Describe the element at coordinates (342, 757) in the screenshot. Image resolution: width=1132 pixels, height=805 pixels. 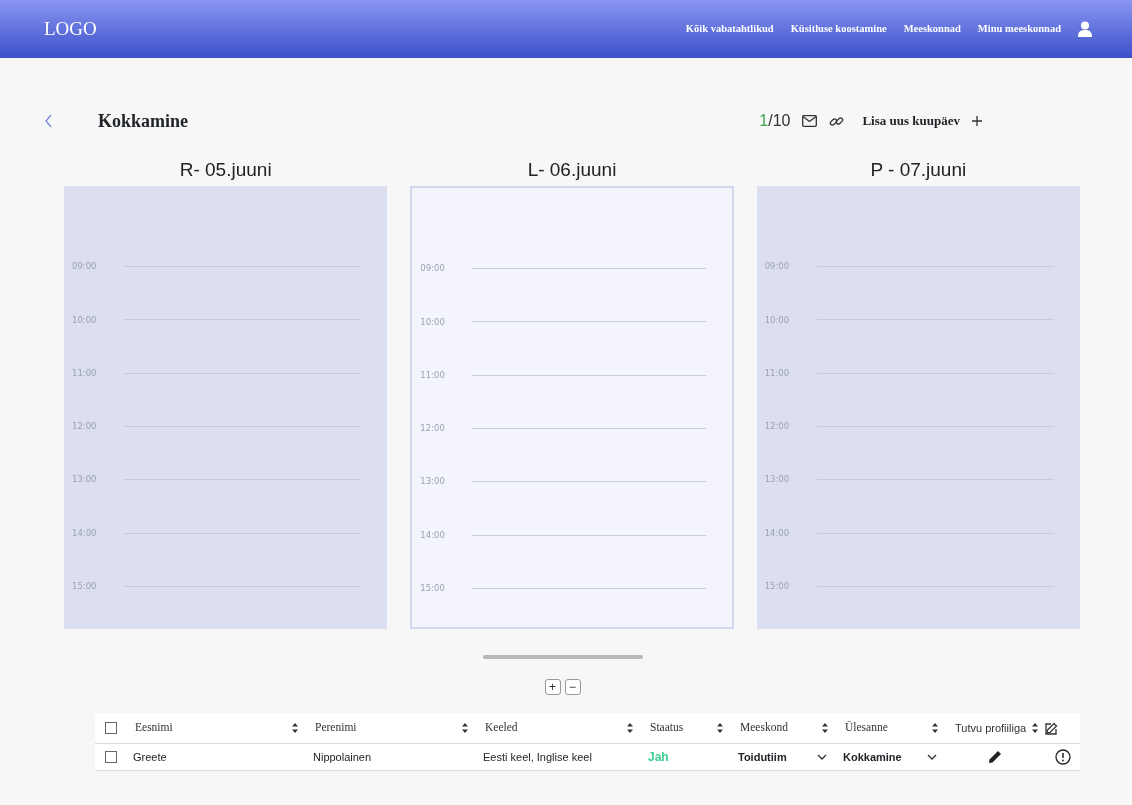
I see `table-cell-text: Nippolainen` at that location.